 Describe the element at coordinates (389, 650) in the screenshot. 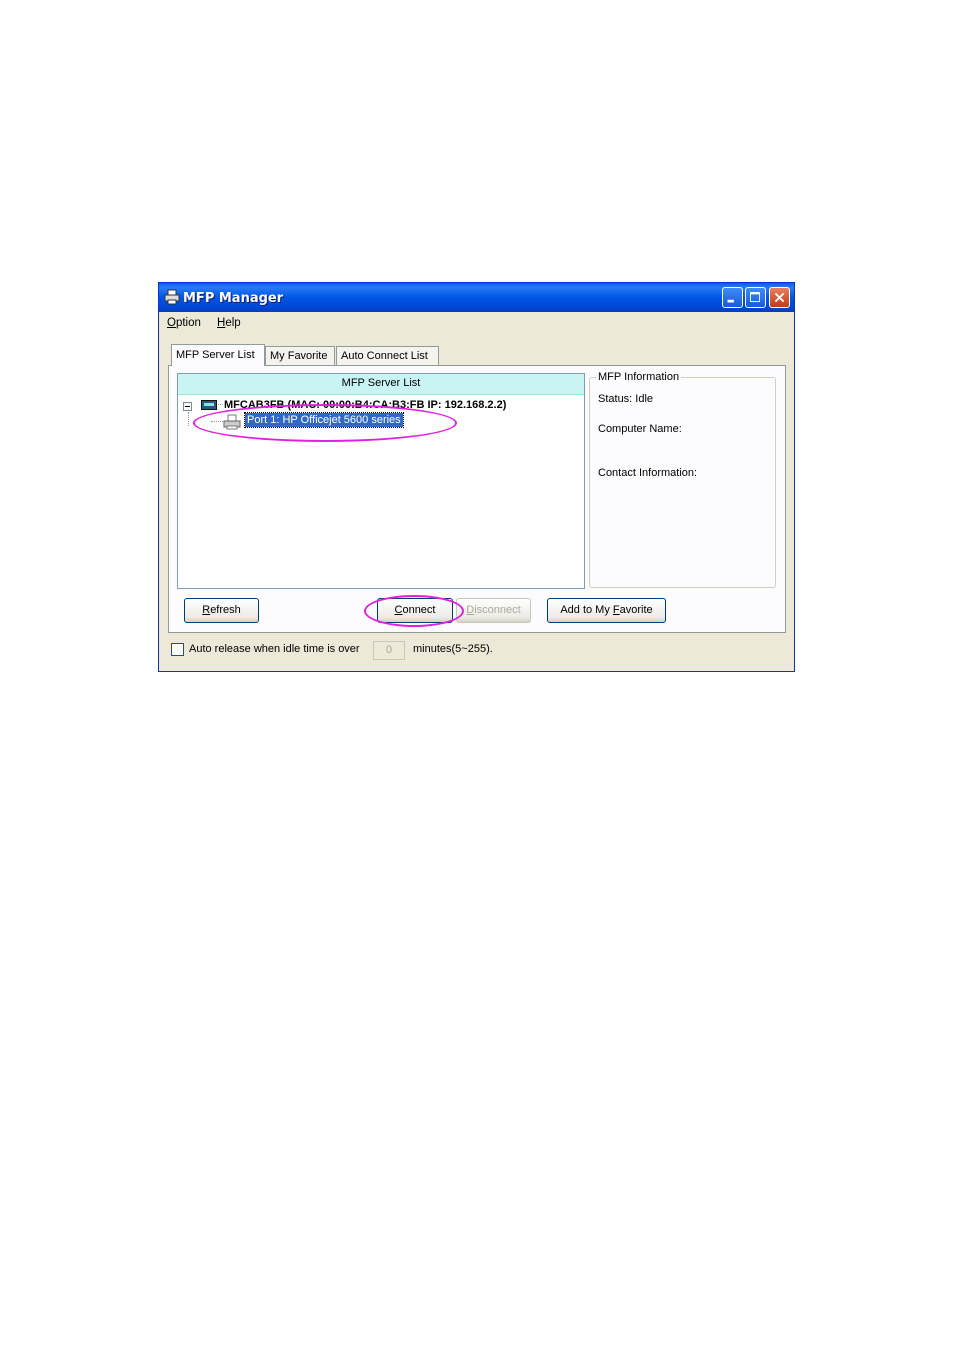

I see `idle-time-input: 0` at that location.